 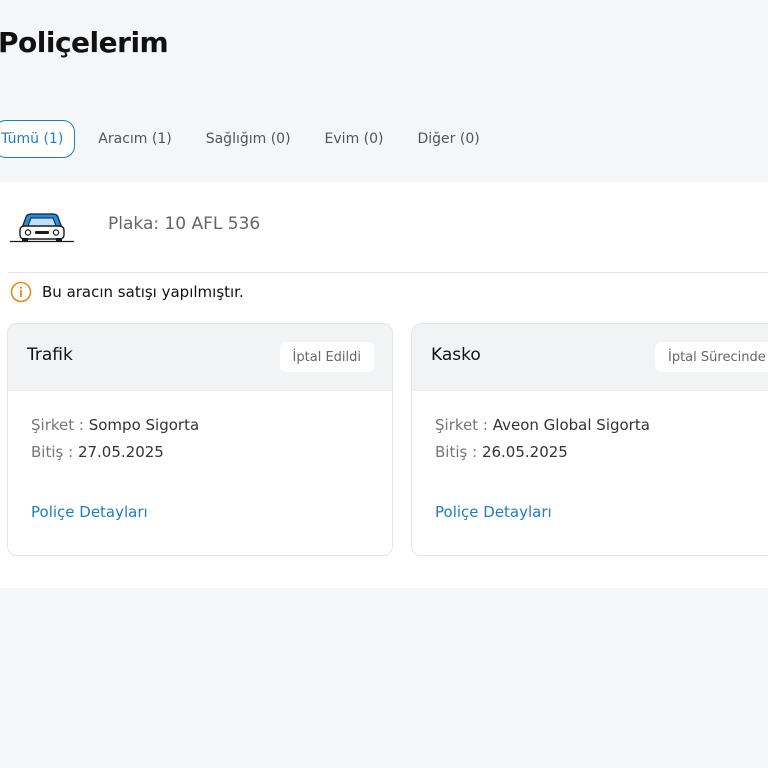 What do you see at coordinates (184, 224) in the screenshot?
I see `plate-number: Plaka: 10 AFL 536` at bounding box center [184, 224].